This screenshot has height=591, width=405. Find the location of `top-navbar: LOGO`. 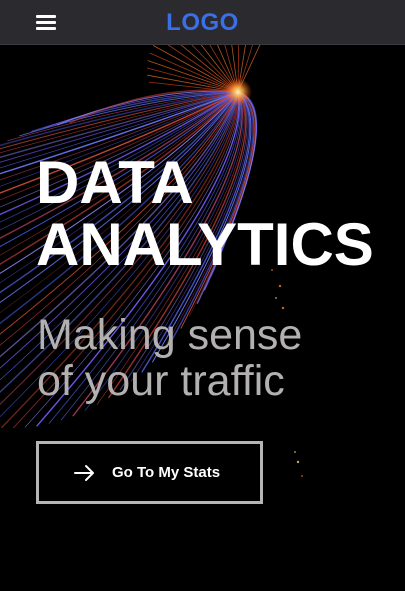

top-navbar: LOGO is located at coordinates (202, 22).